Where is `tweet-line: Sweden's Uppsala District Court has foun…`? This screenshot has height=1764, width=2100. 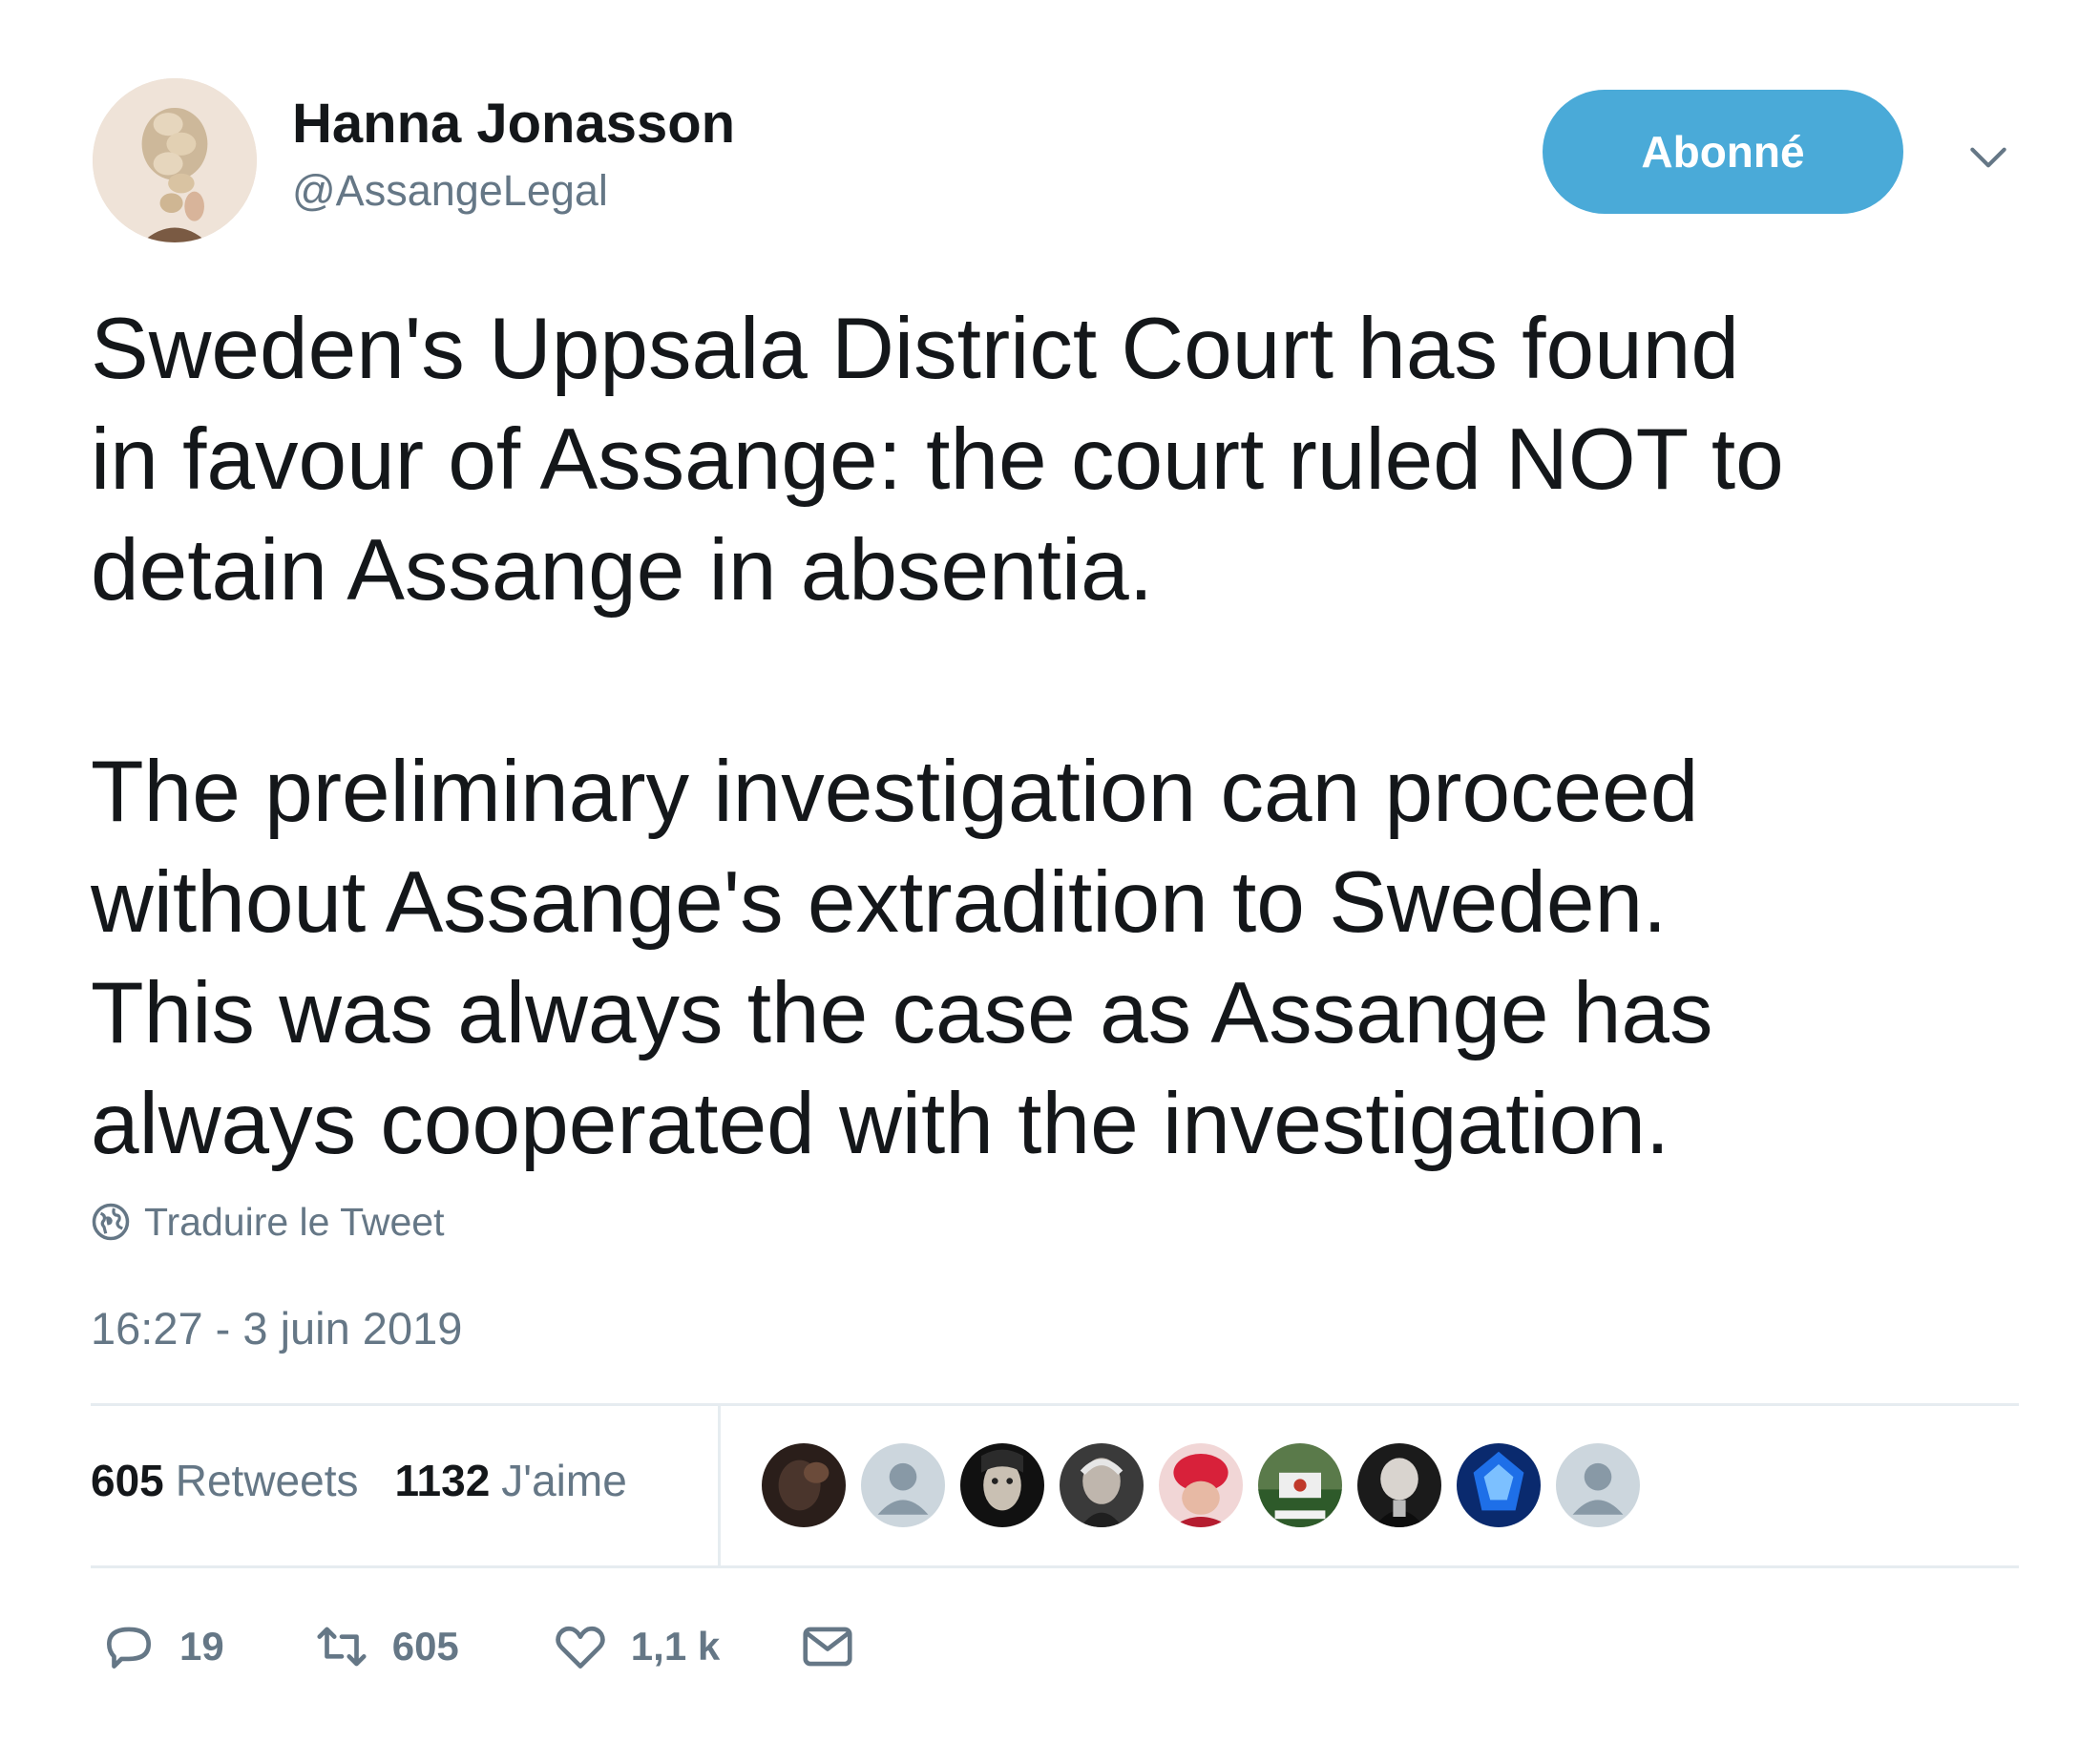 tweet-line: Sweden's Uppsala District Court has foun… is located at coordinates (916, 349).